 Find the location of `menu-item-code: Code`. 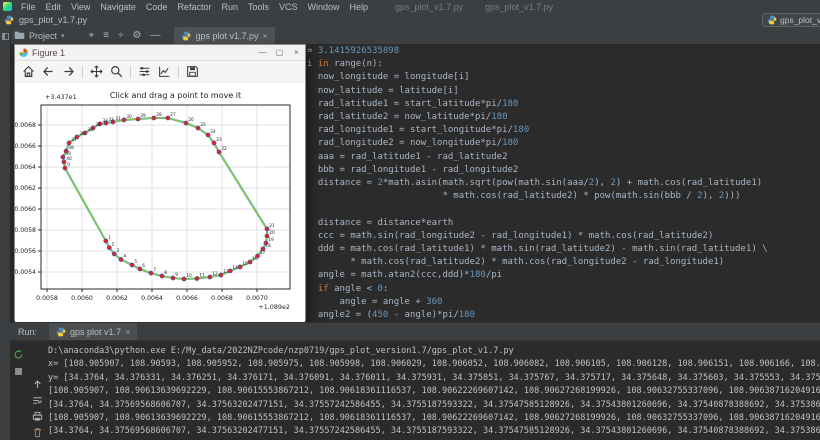

menu-item-code: Code is located at coordinates (157, 7).